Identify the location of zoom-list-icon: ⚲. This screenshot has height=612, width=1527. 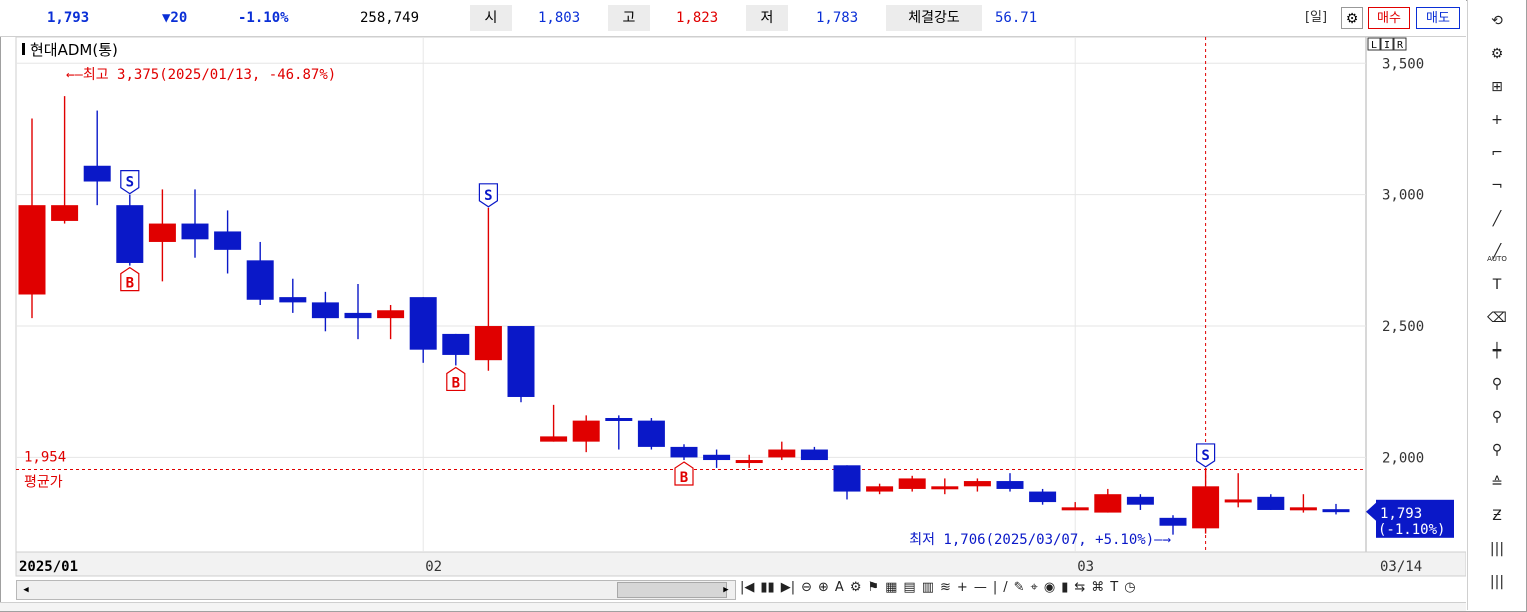
(1497, 417).